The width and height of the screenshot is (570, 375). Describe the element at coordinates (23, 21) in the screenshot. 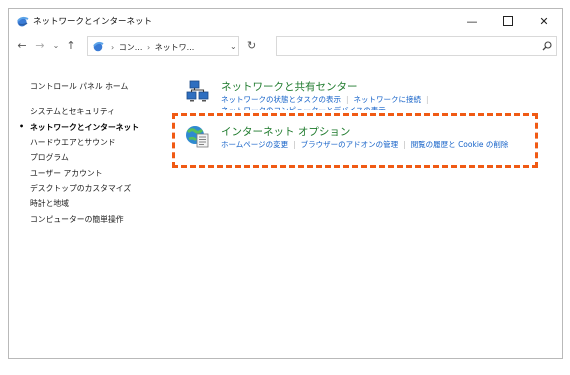

I see `network-app-icon` at that location.